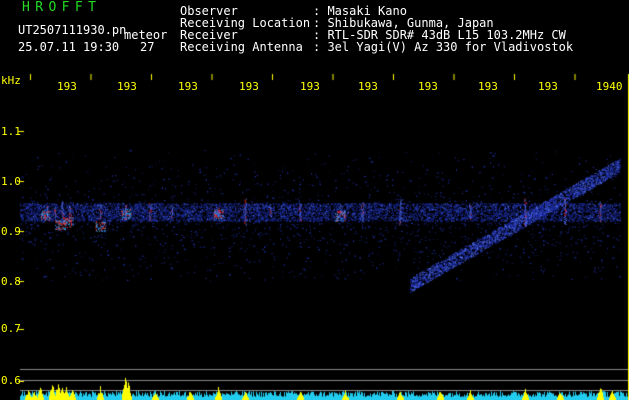  Describe the element at coordinates (127, 86) in the screenshot. I see `x-tick-2: 193` at that location.